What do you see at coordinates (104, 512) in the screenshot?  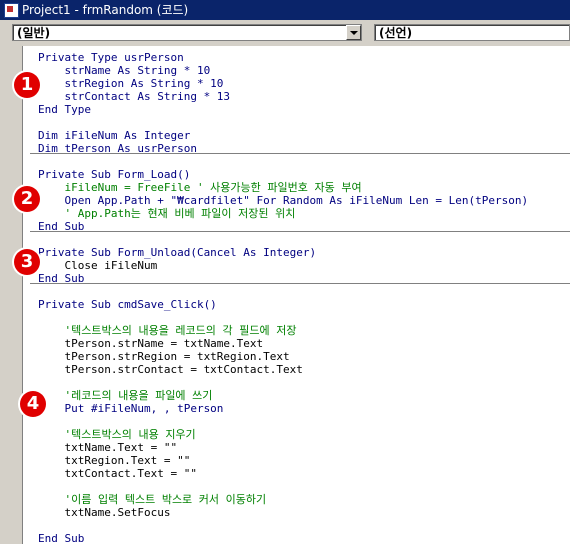 I see `code-line: txtName.SetFocus` at bounding box center [104, 512].